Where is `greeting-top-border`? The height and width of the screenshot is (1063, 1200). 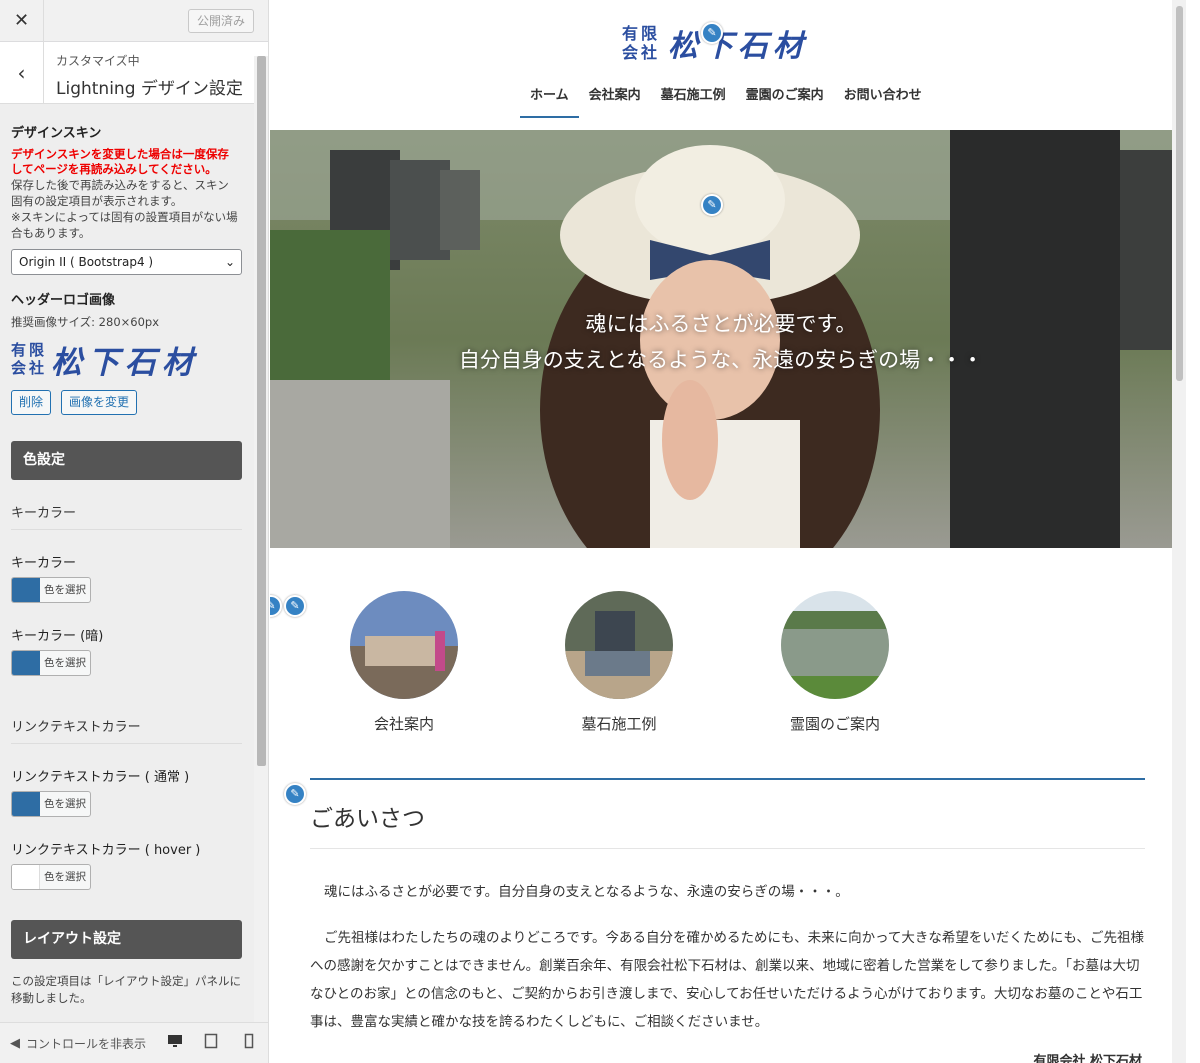
greeting-top-border is located at coordinates (727, 779).